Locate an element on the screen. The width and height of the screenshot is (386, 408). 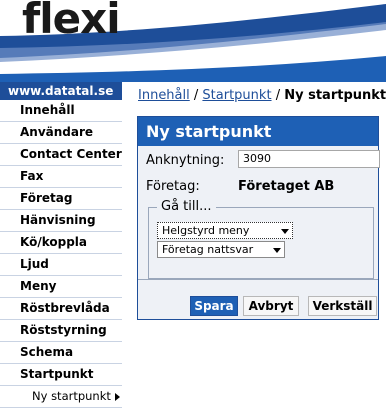
sidebar-item-schema: Schema is located at coordinates (61, 353).